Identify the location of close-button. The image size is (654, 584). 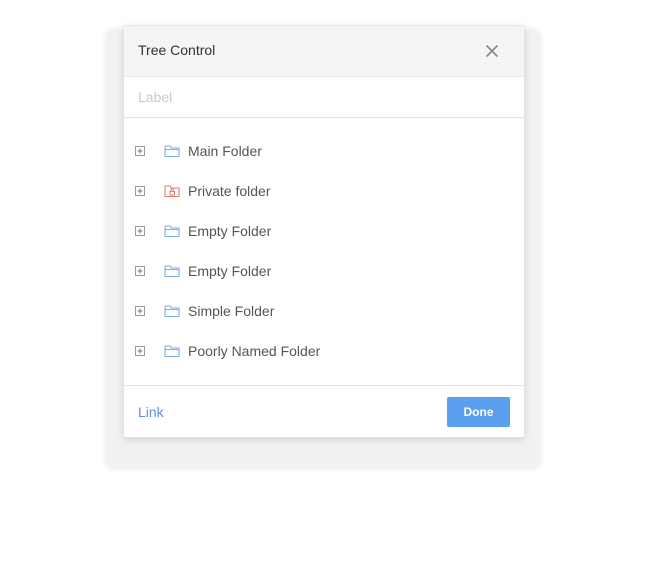
(492, 51).